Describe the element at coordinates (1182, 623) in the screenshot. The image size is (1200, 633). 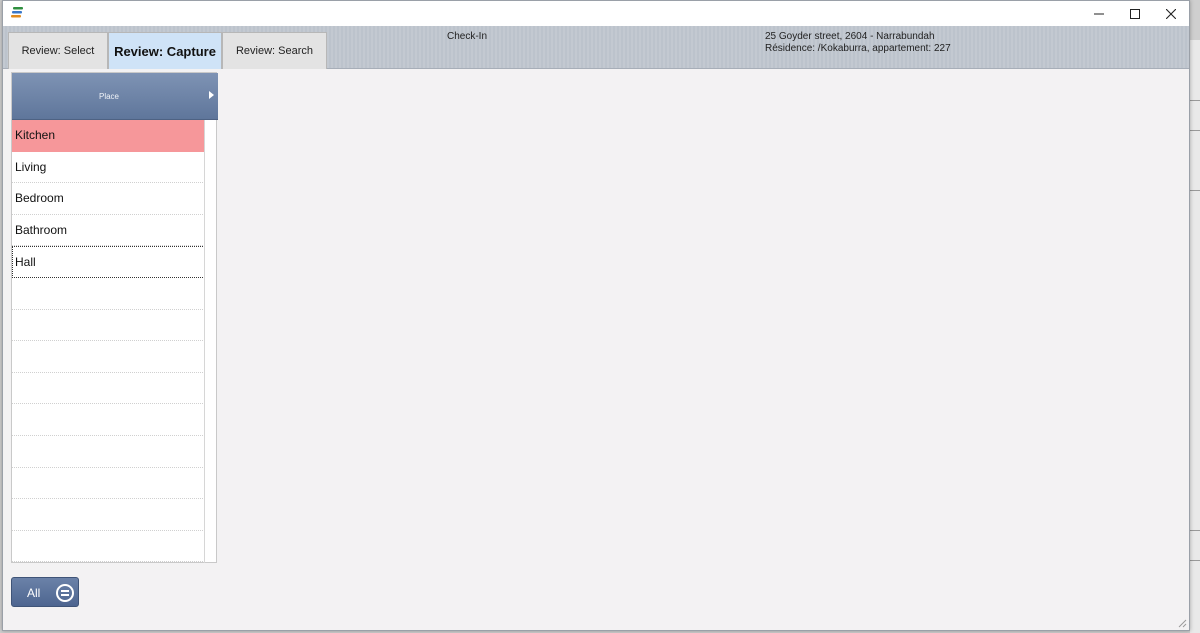
I see `resize-grip-icon` at that location.